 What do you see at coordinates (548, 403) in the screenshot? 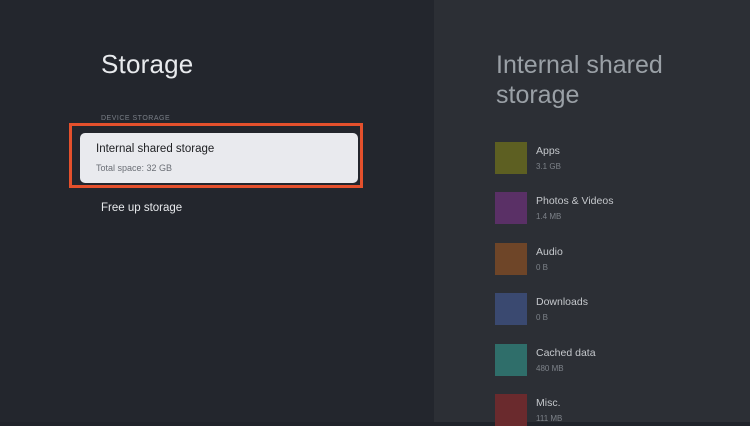
I see `category-label: Misc.` at bounding box center [548, 403].